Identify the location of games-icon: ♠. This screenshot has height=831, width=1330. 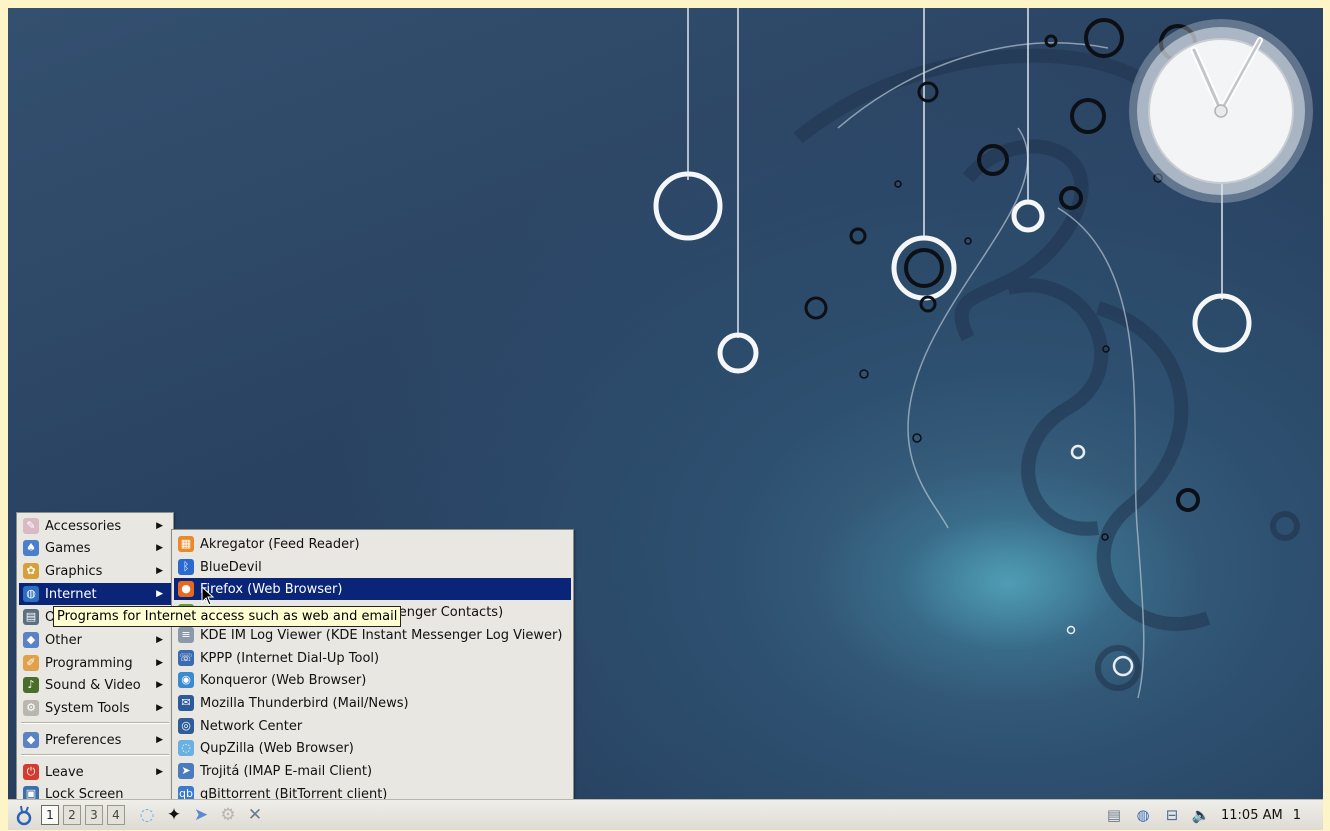
(31, 548).